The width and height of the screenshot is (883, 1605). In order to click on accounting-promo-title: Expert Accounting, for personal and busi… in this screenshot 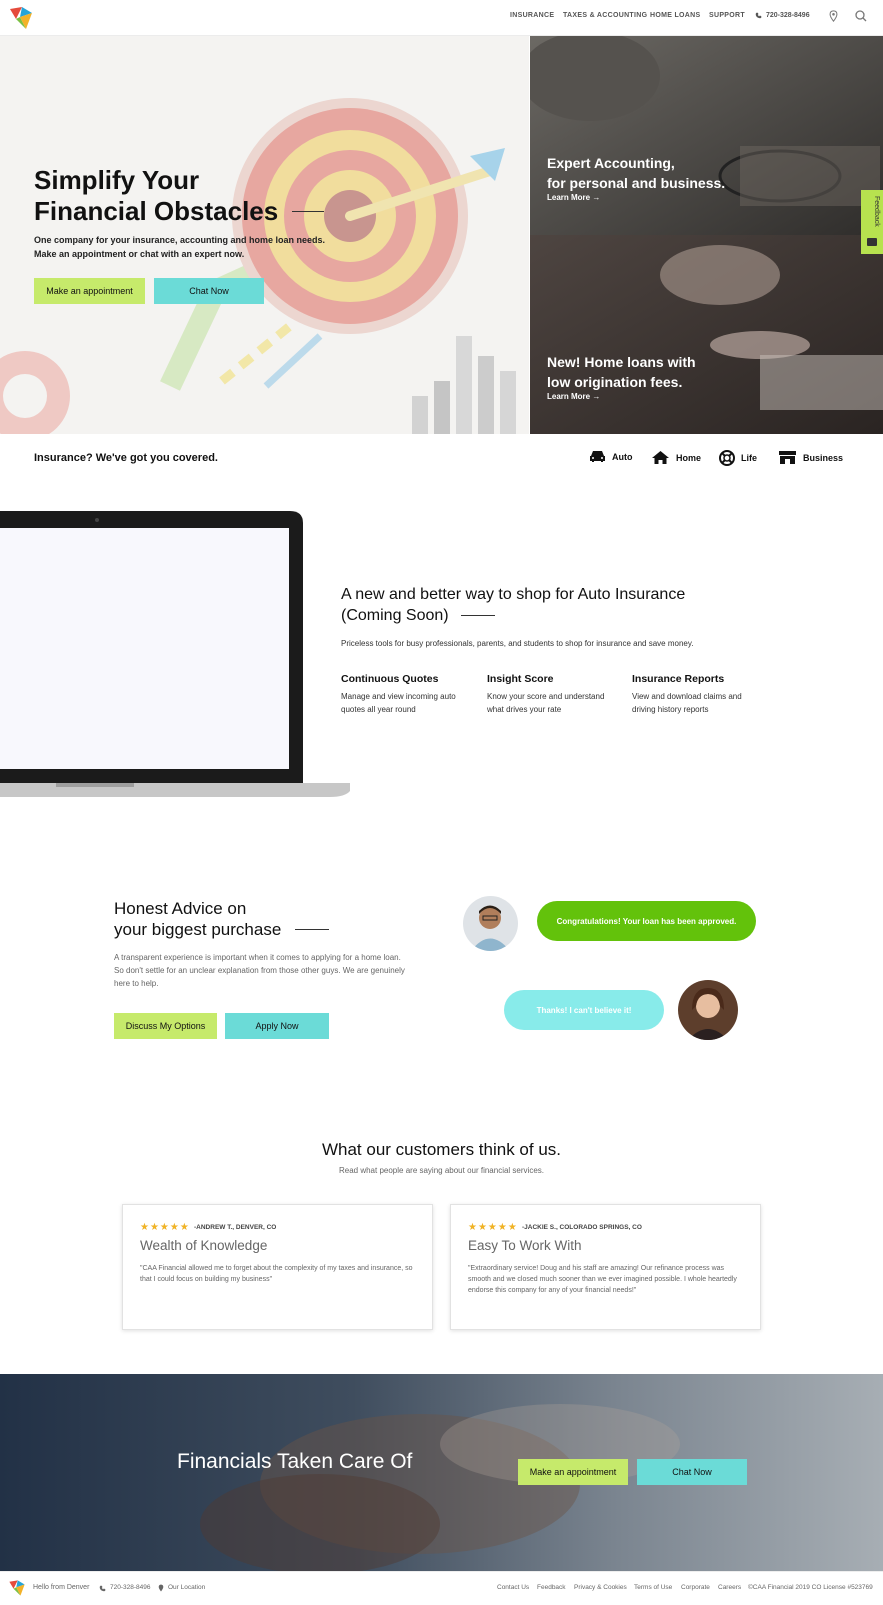, I will do `click(636, 173)`.